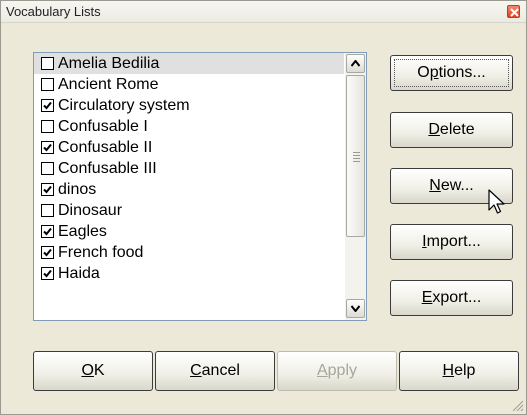 This screenshot has height=415, width=527. What do you see at coordinates (518, 406) in the screenshot?
I see `resize-grip-icon` at bounding box center [518, 406].